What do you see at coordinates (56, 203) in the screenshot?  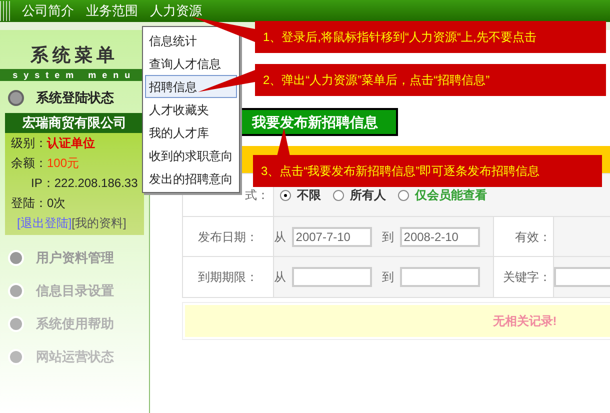 I see `field-value: 0次` at bounding box center [56, 203].